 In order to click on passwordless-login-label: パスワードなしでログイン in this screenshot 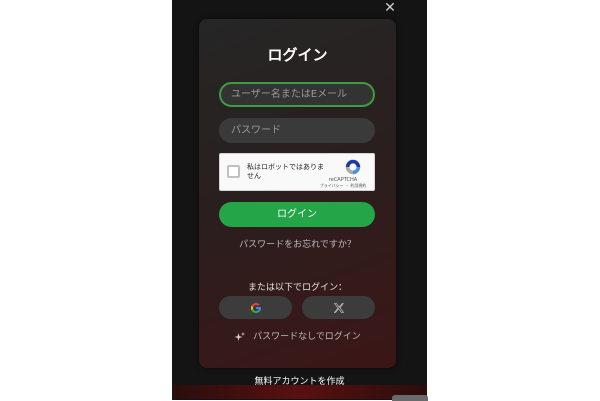, I will do `click(307, 337)`.